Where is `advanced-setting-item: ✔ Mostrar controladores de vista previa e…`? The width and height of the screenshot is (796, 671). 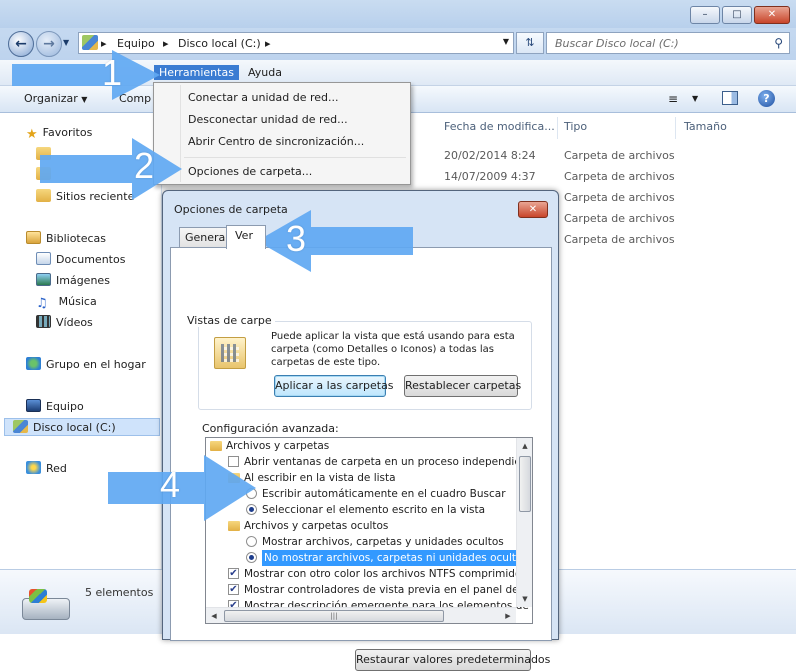
advanced-setting-item: ✔ Mostrar controladores de vista previa e… is located at coordinates (369, 590).